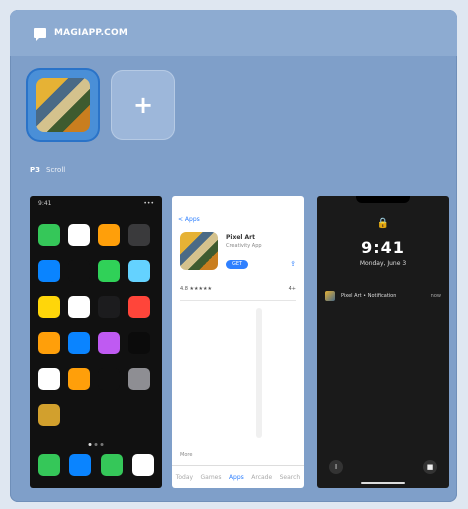 Image resolution: width=468 pixels, height=509 pixels. What do you see at coordinates (109, 271) in the screenshot?
I see `maps-icon` at bounding box center [109, 271].